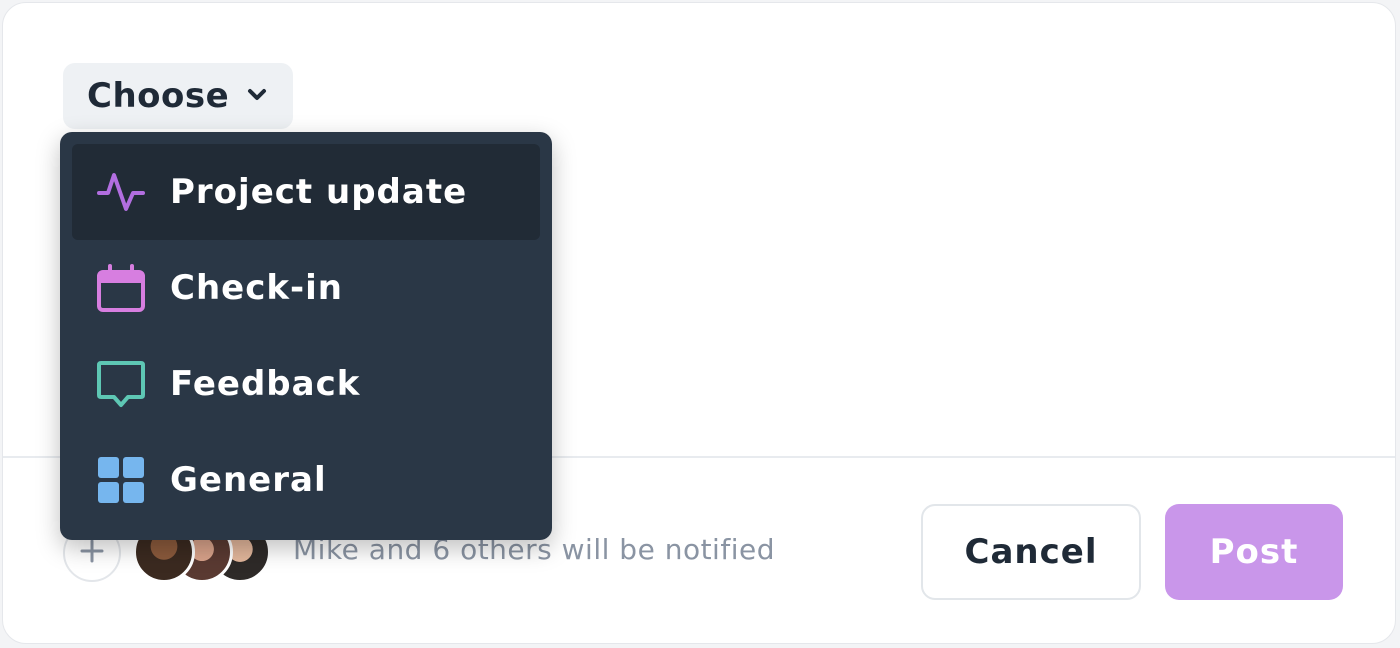 The image size is (1400, 648). I want to click on menu-item-general: General, so click(306, 480).